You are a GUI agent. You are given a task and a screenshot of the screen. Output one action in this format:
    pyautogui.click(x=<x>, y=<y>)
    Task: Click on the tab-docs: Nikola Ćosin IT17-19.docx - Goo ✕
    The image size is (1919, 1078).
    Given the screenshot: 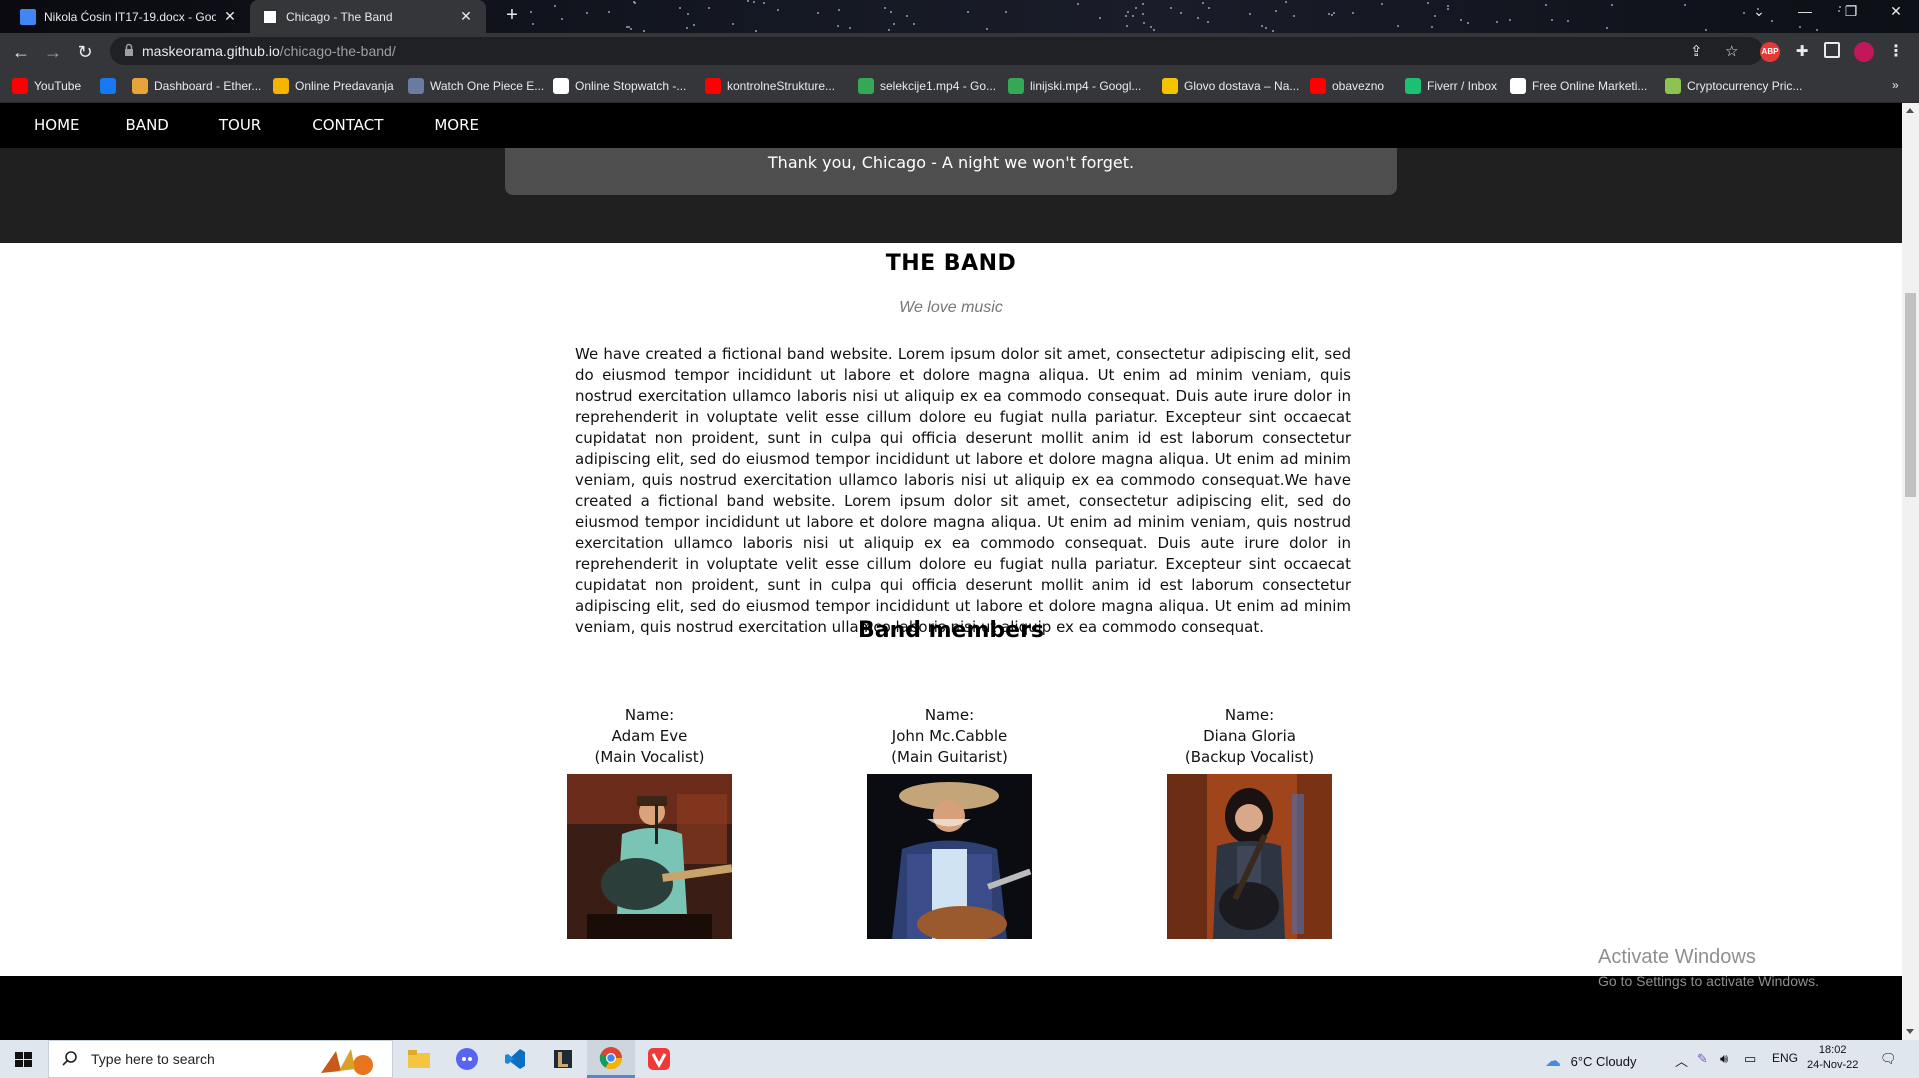 What is the action you would take?
    pyautogui.click(x=129, y=16)
    